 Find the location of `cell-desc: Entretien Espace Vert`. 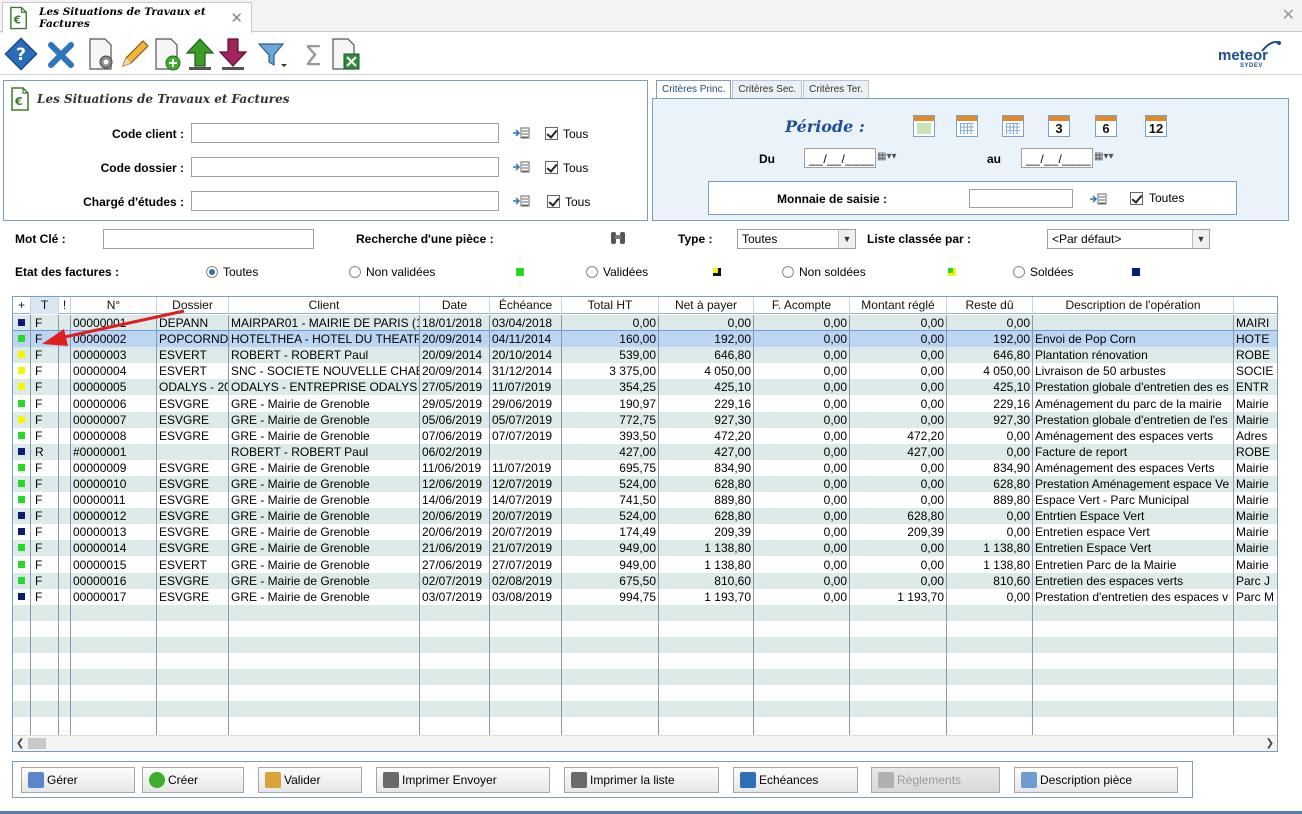

cell-desc: Entretien Espace Vert is located at coordinates (1133, 548).